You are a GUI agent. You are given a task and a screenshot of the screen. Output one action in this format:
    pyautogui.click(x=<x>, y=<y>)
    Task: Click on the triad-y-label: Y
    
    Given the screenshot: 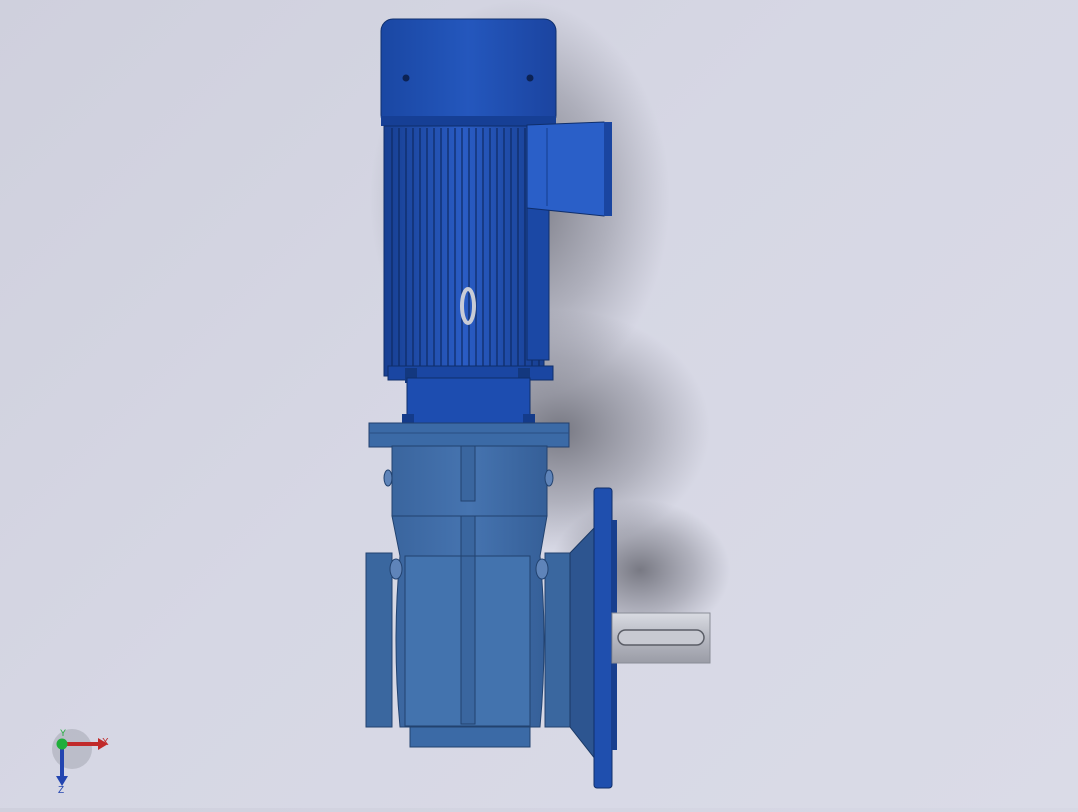 What is the action you would take?
    pyautogui.click(x=63, y=733)
    